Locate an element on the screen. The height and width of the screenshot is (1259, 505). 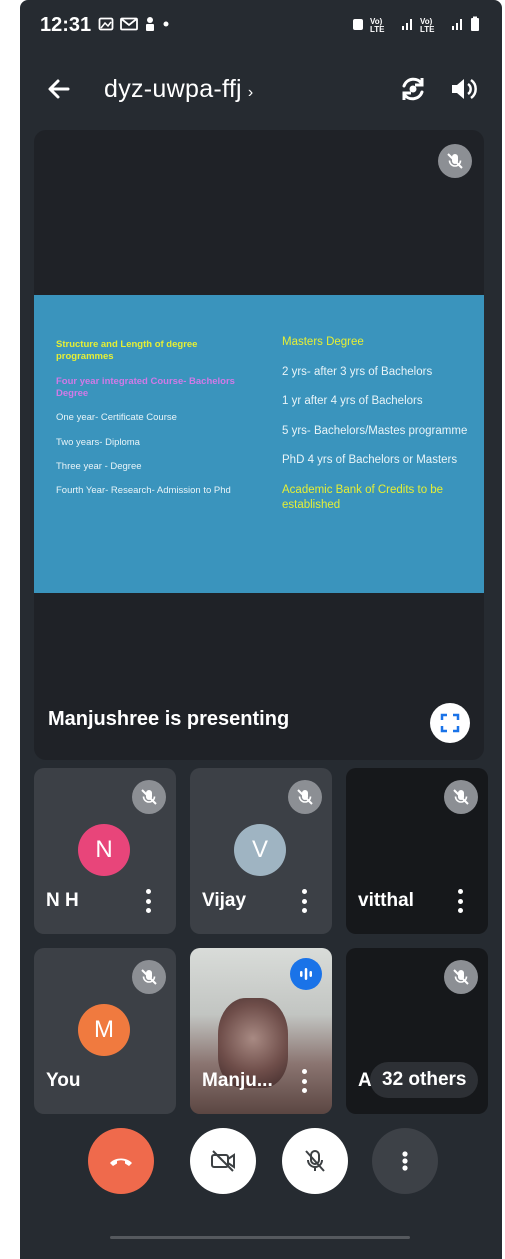
chevron-right-icon: › is located at coordinates (250, 92).